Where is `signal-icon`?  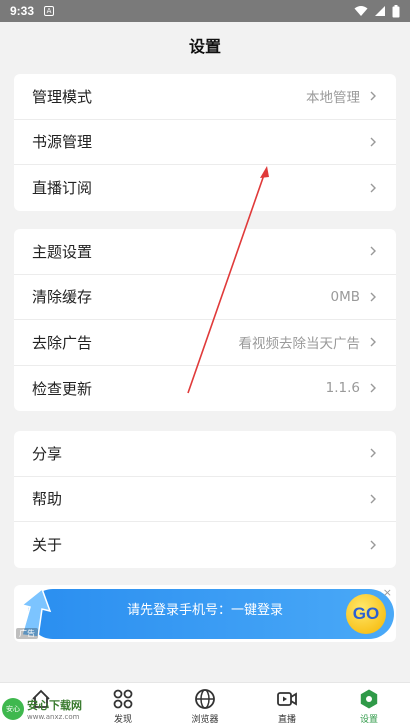 signal-icon is located at coordinates (380, 11).